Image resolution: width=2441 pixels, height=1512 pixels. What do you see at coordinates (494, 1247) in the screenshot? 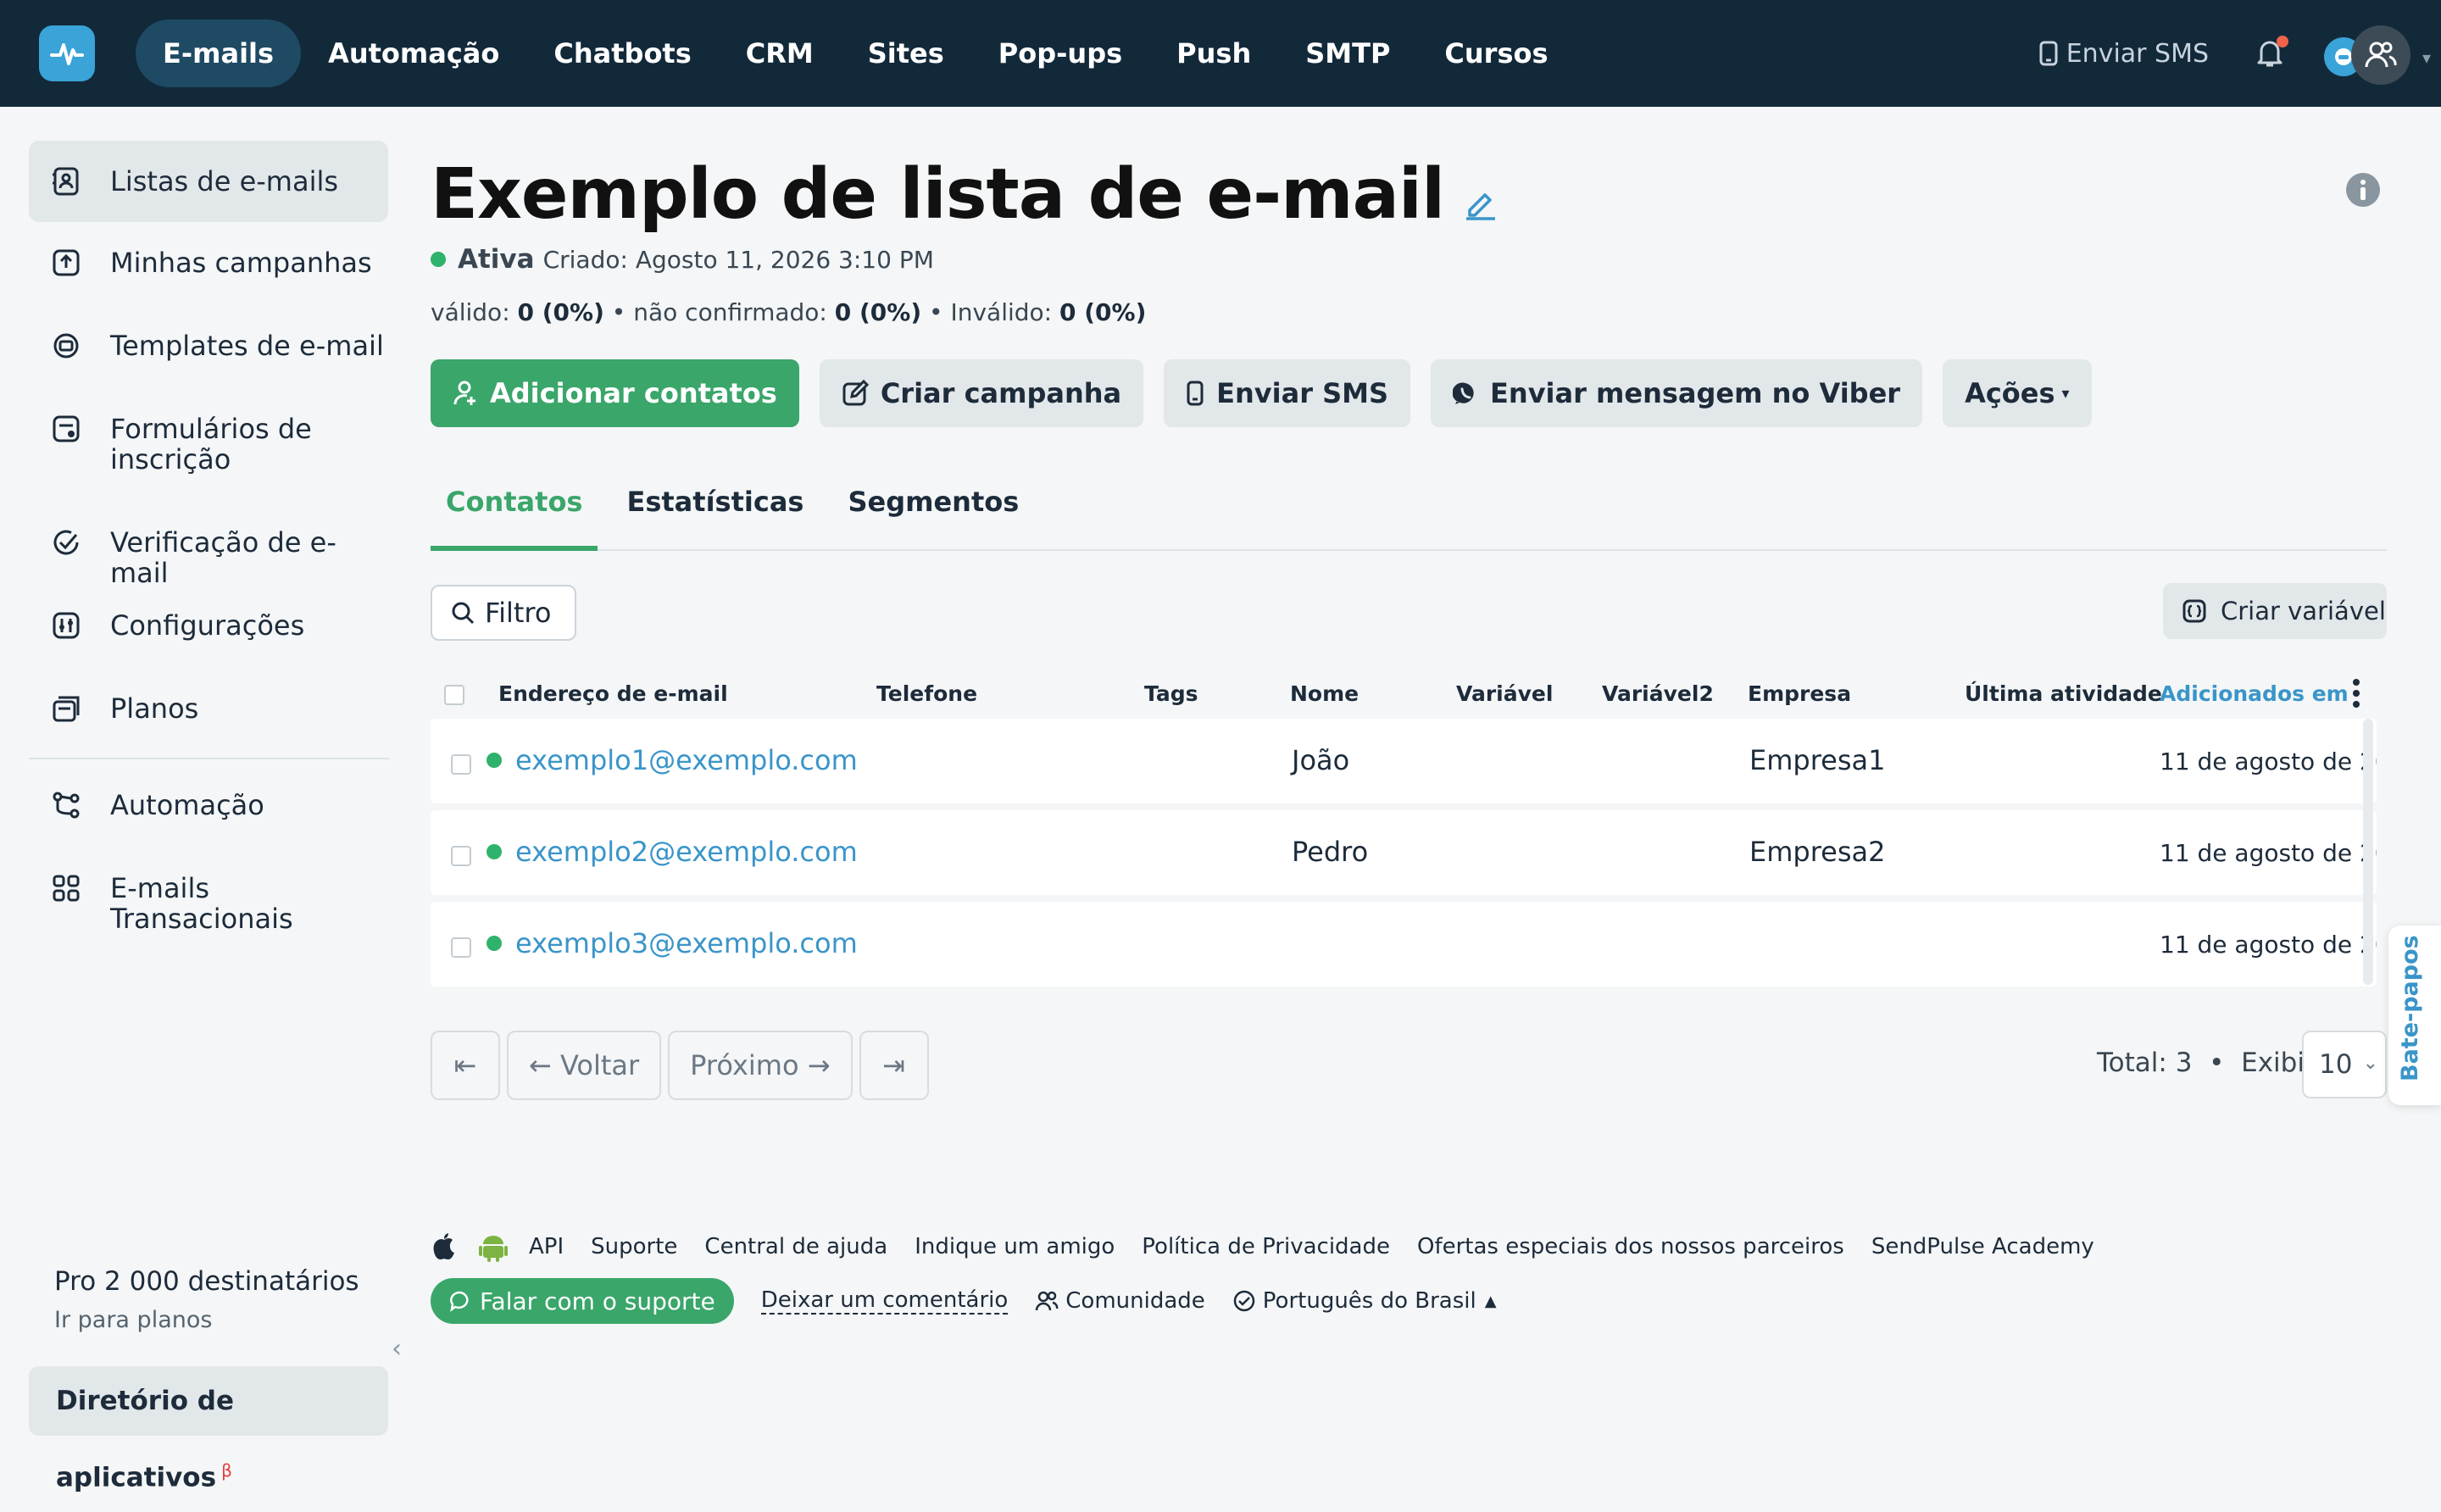
I see `android-icon` at bounding box center [494, 1247].